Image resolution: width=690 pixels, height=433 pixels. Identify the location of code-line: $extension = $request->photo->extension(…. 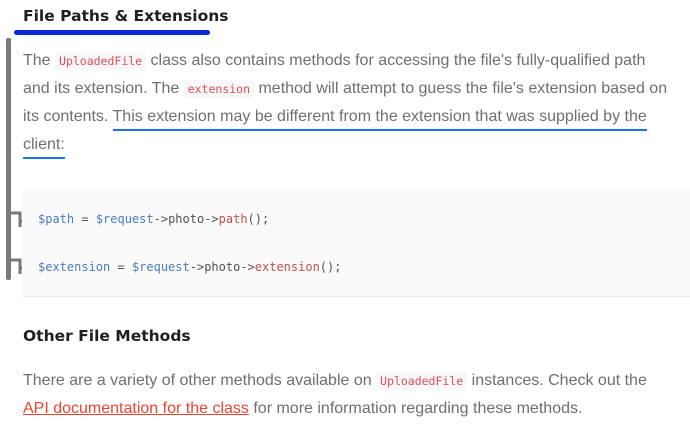
(189, 267).